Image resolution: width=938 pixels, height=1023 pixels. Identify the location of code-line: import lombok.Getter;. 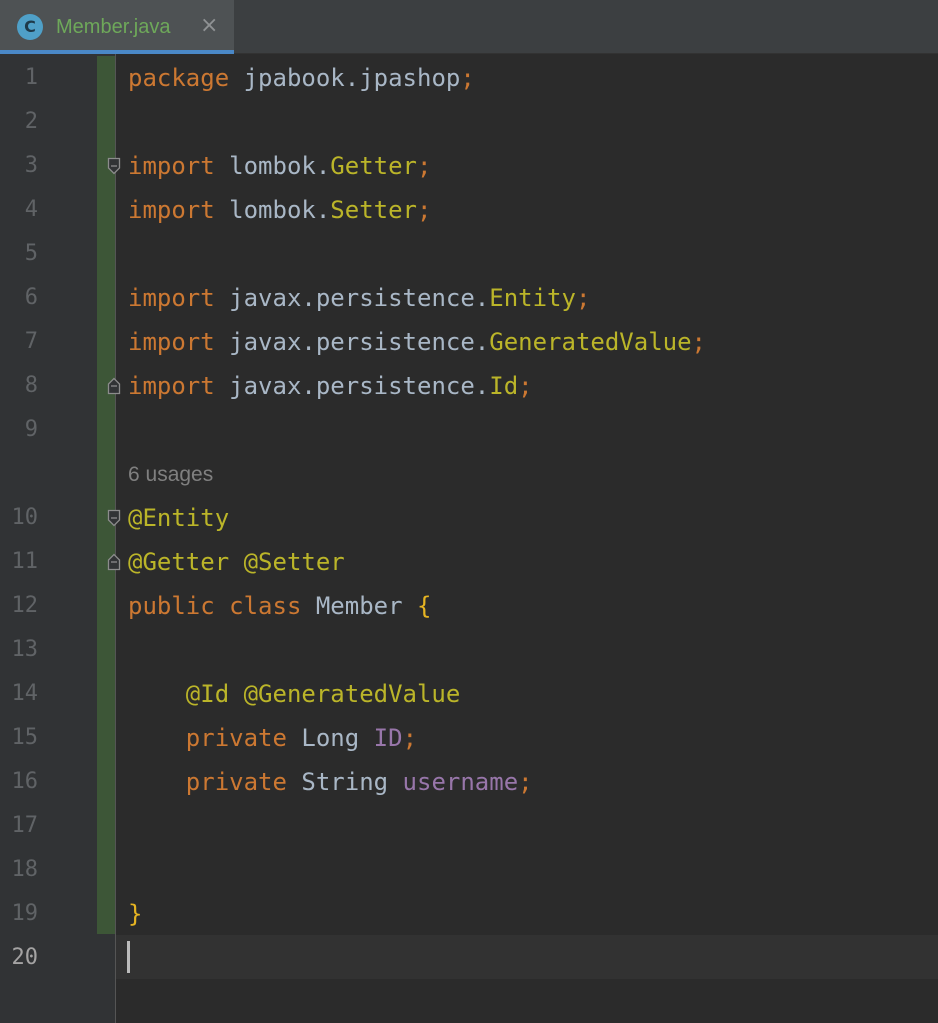
(279, 166).